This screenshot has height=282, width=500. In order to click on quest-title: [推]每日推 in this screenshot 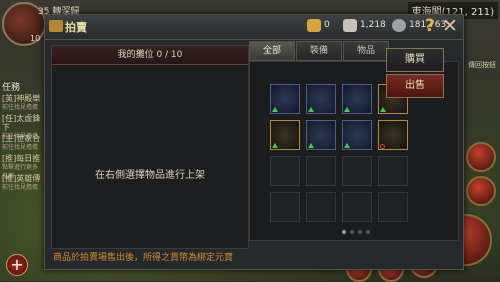, I will do `click(21, 158)`.